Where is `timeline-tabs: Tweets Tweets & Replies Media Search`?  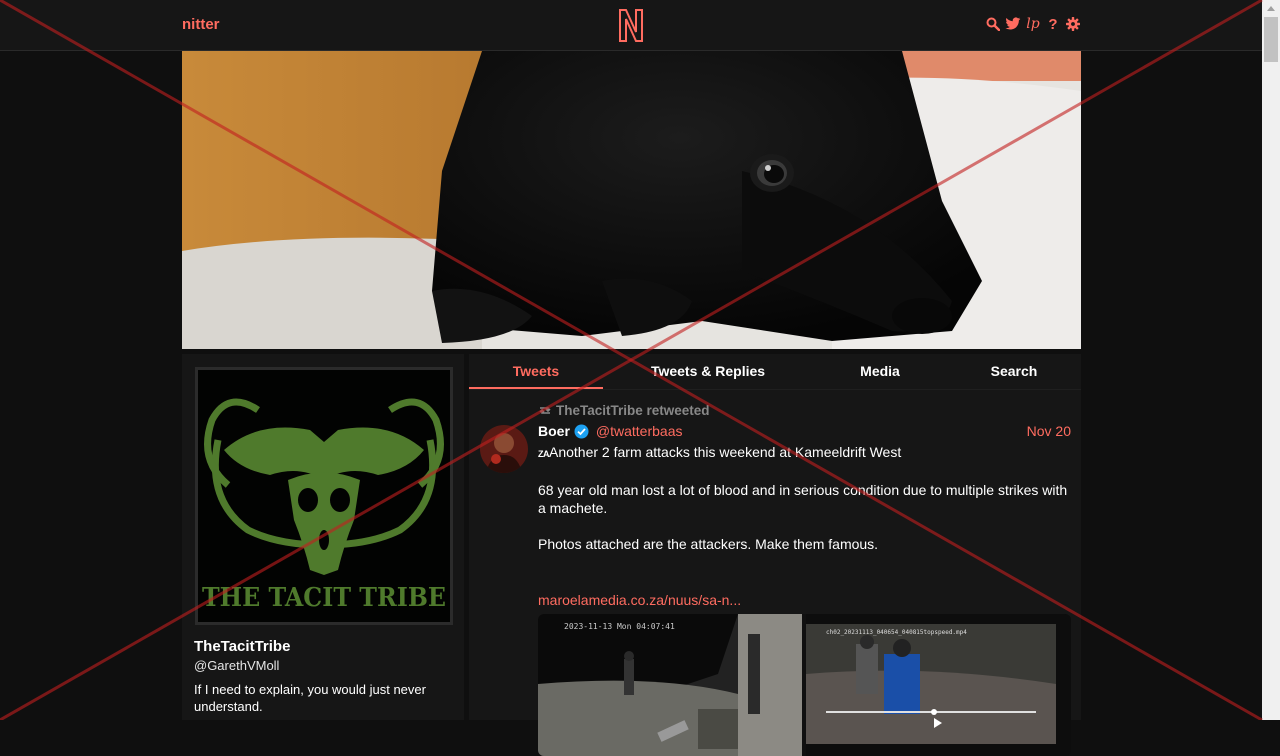
timeline-tabs: Tweets Tweets & Replies Media Search is located at coordinates (775, 372).